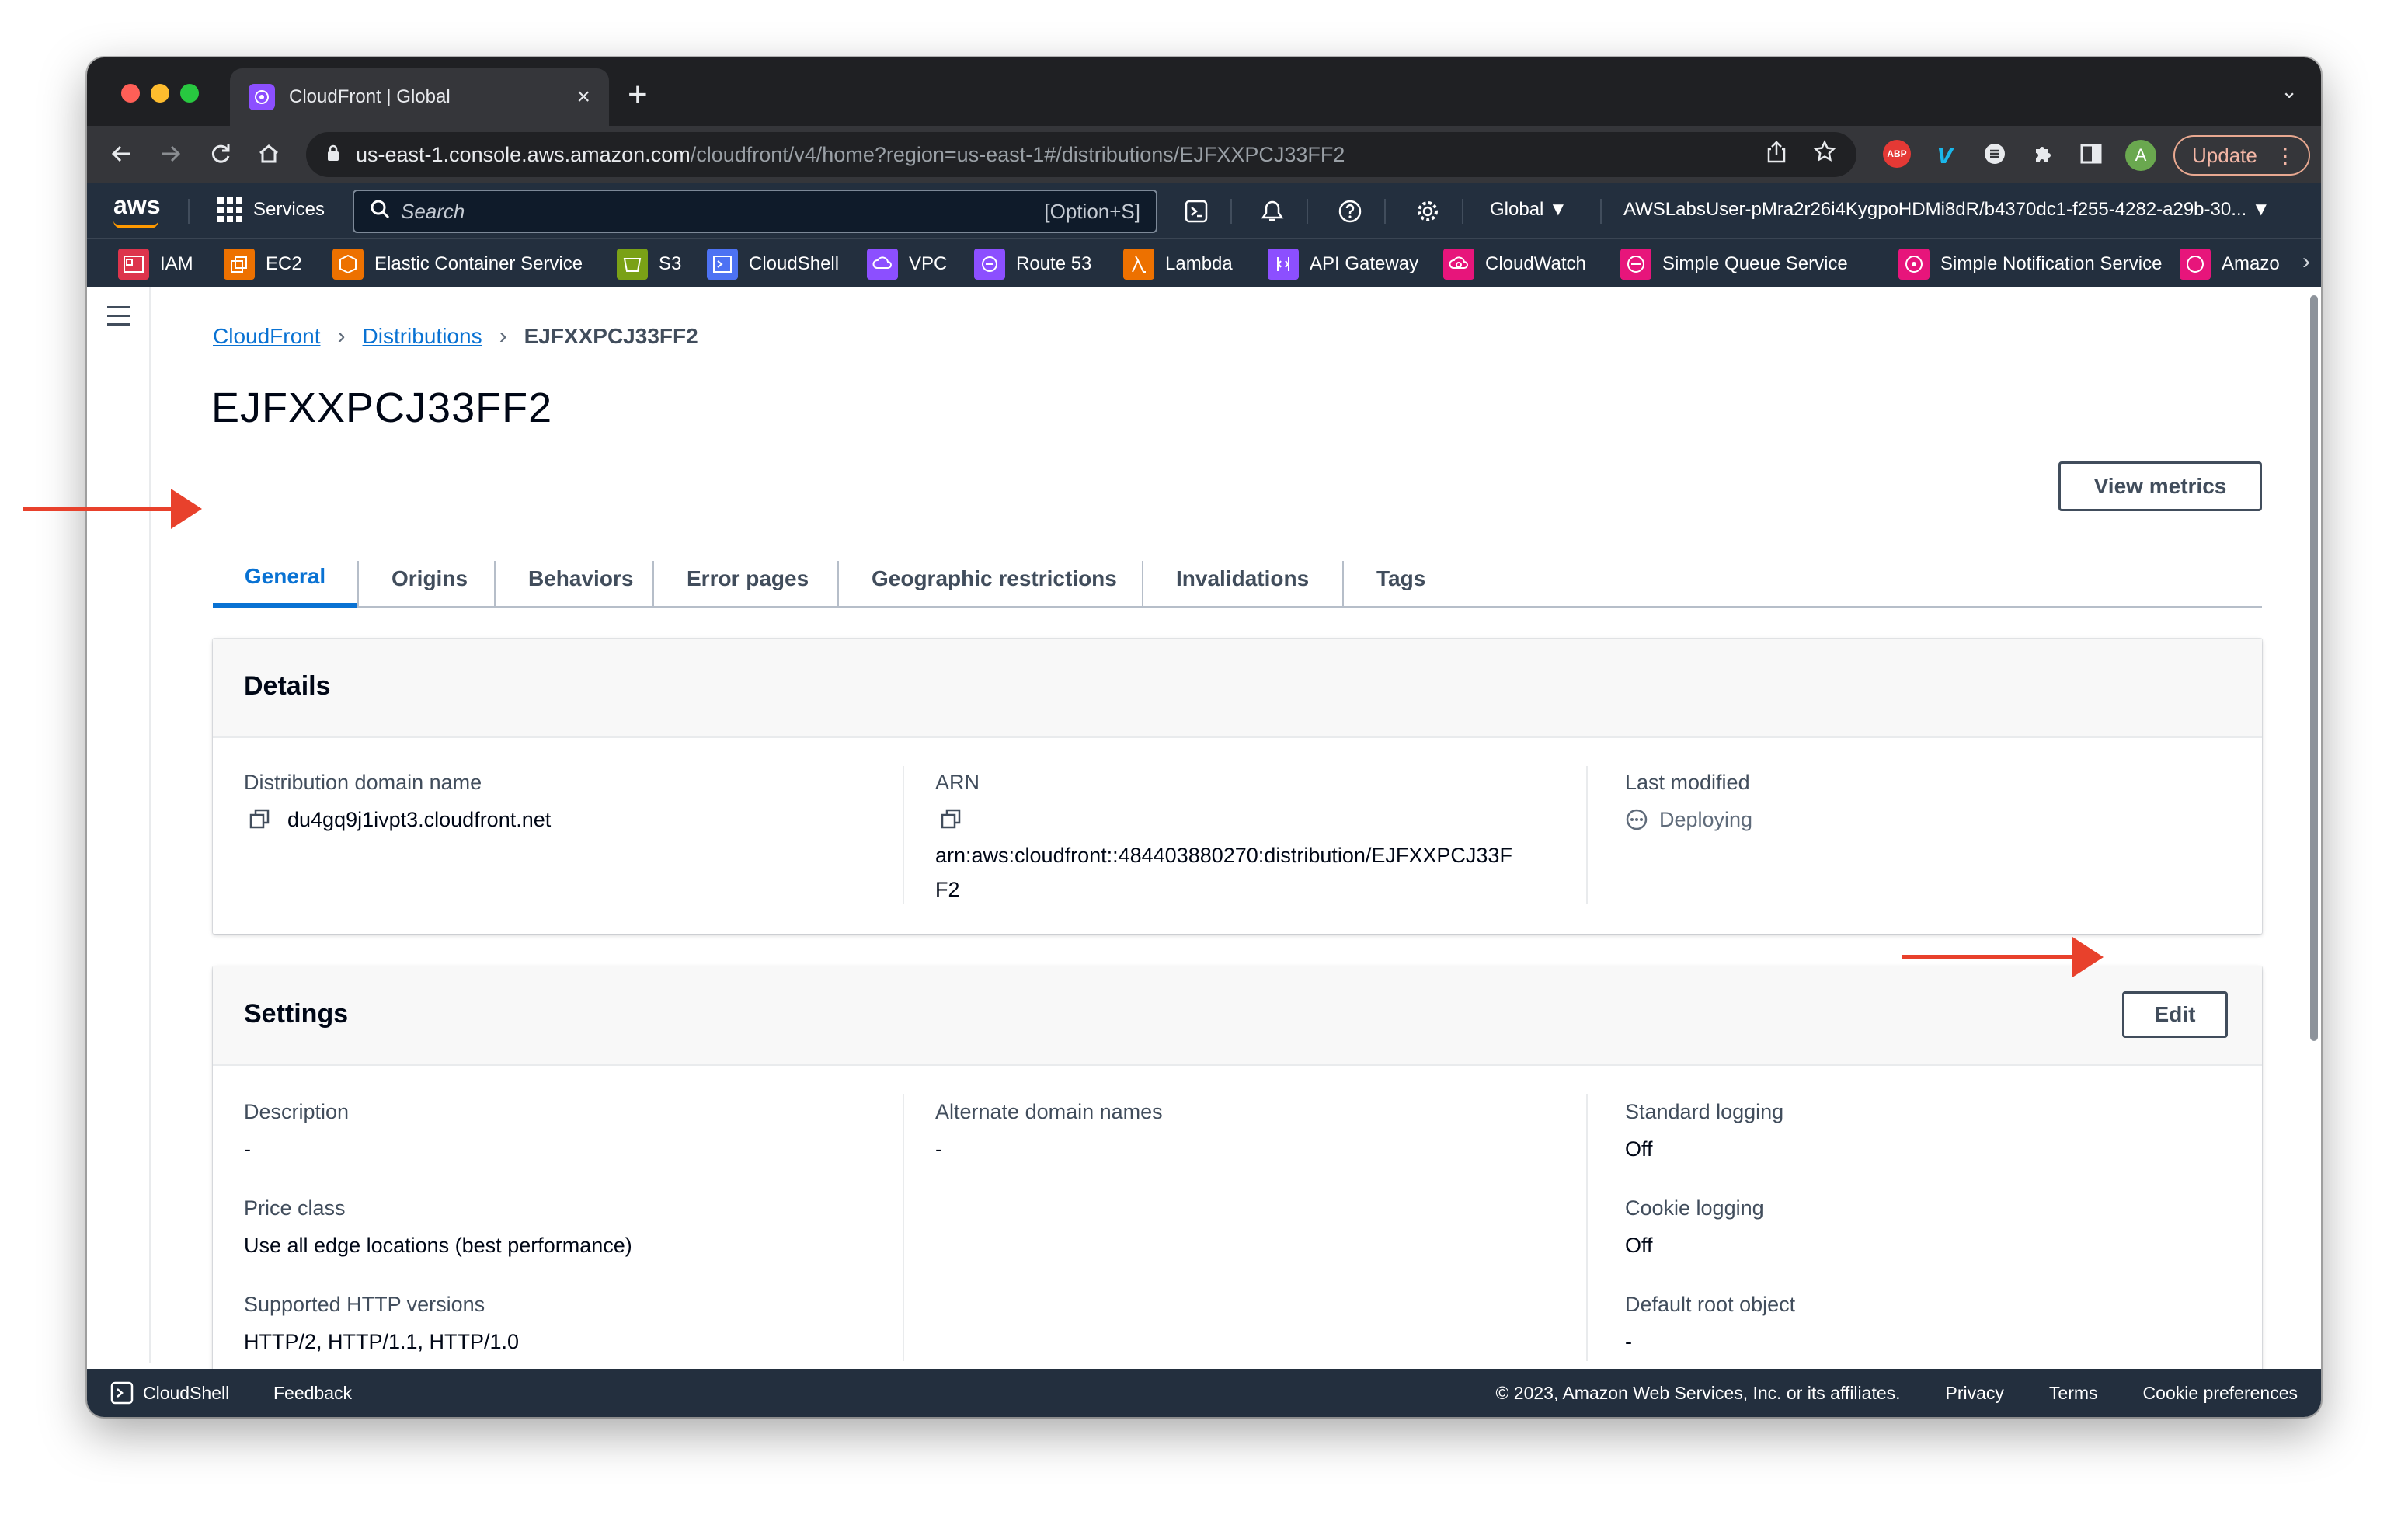 This screenshot has height=1532, width=2408. What do you see at coordinates (611, 336) in the screenshot?
I see `breadcrumb-current: EJFXXPCJ33FF2` at bounding box center [611, 336].